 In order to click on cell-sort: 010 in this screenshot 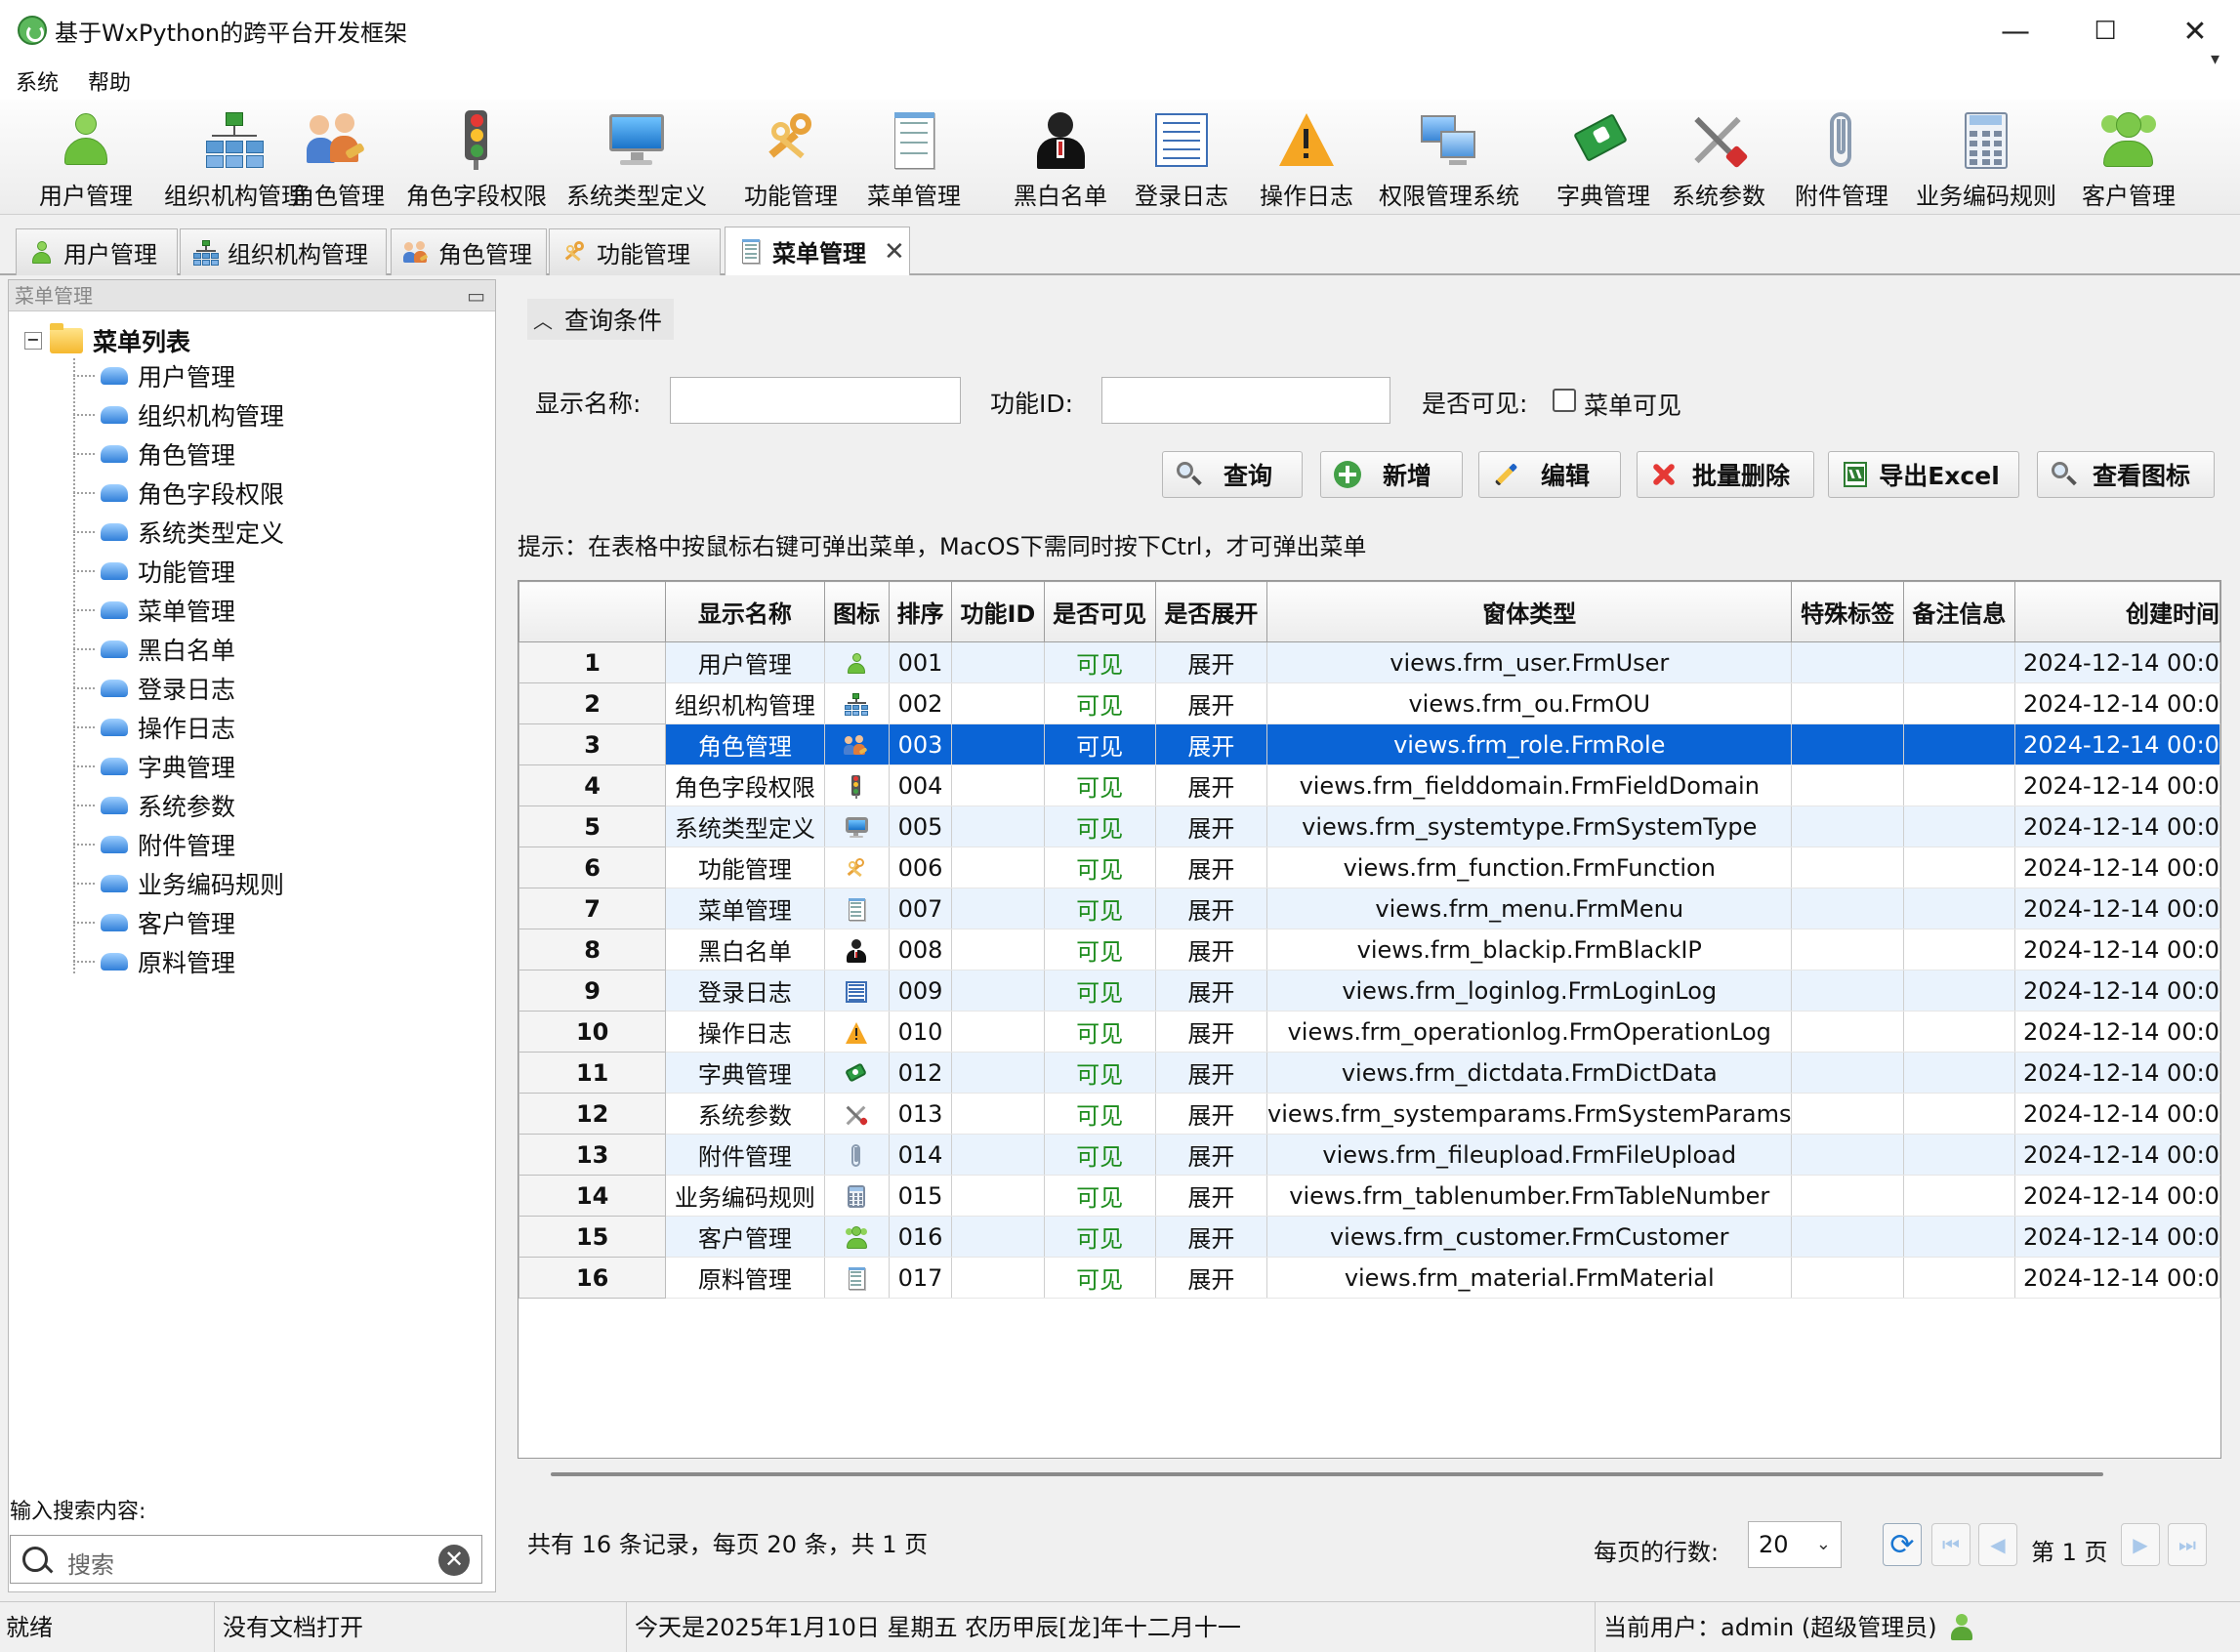, I will do `click(921, 1032)`.